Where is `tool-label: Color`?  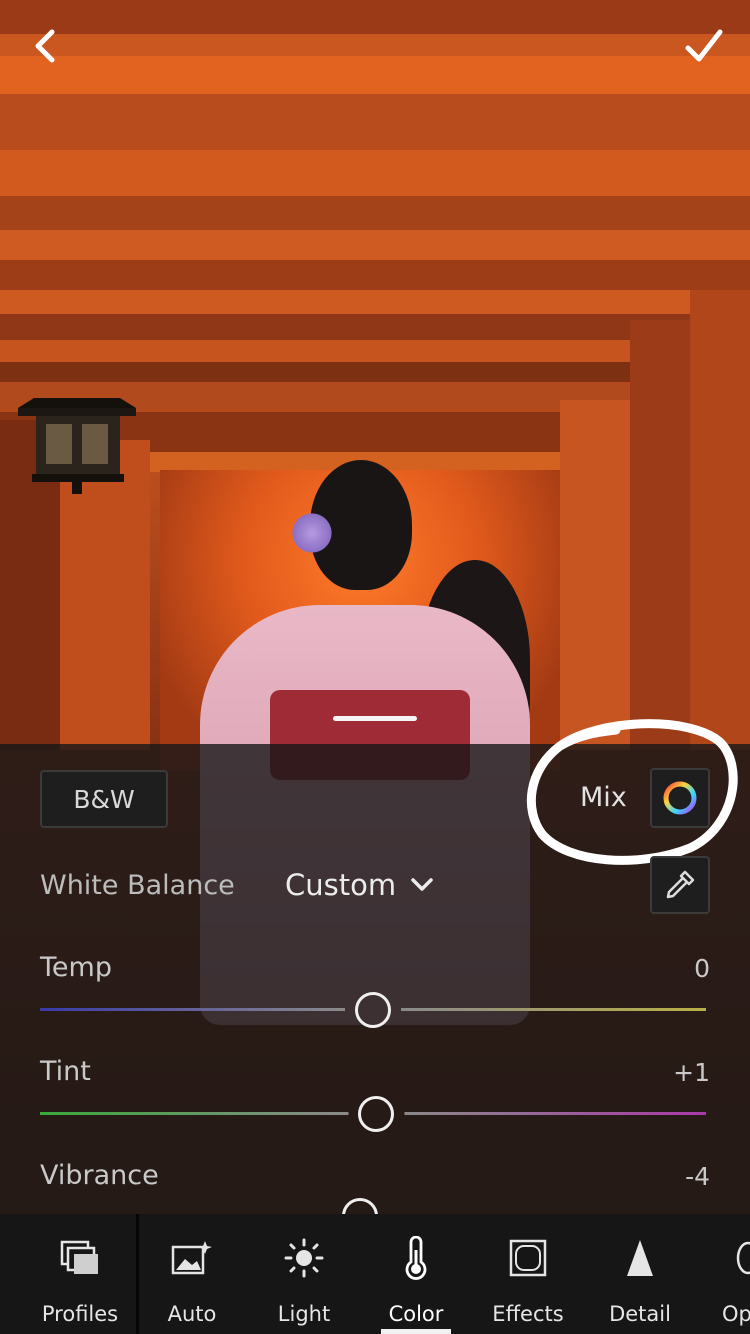
tool-label: Color is located at coordinates (416, 1314).